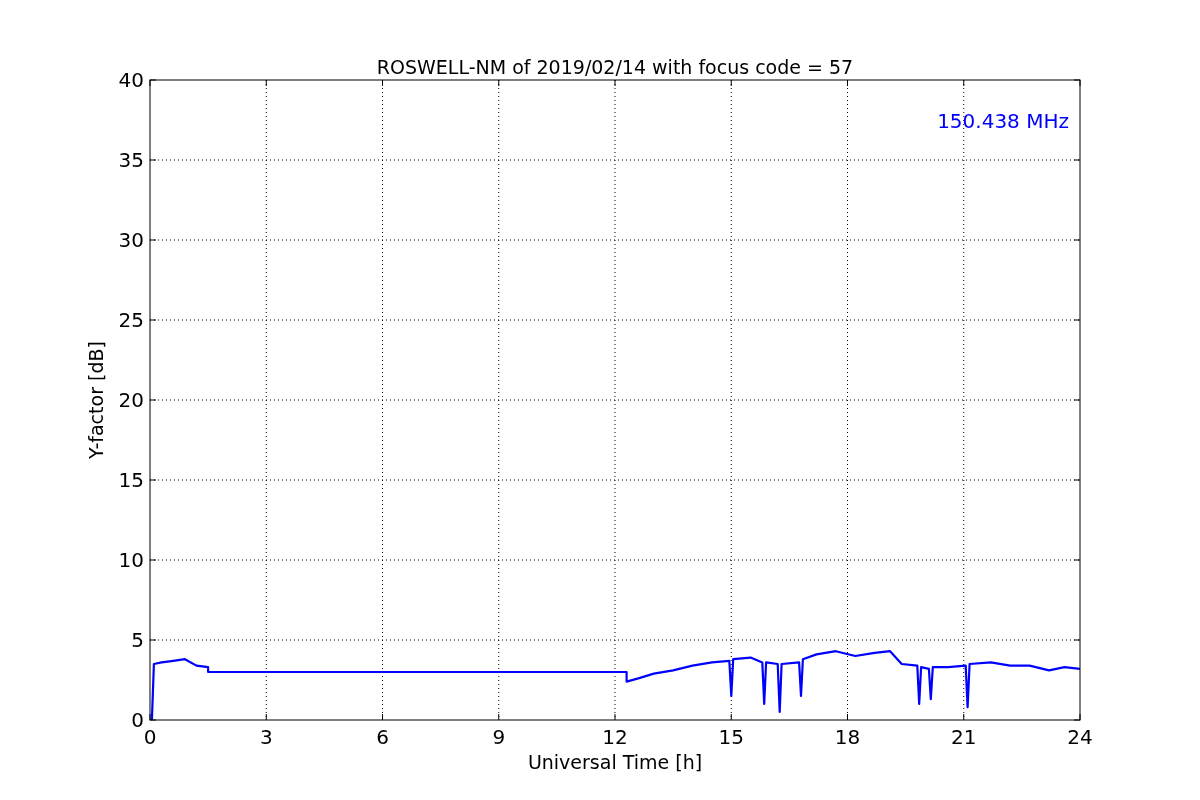 Image resolution: width=1200 pixels, height=800 pixels. Describe the element at coordinates (131, 320) in the screenshot. I see `y-tick-label: 25` at that location.